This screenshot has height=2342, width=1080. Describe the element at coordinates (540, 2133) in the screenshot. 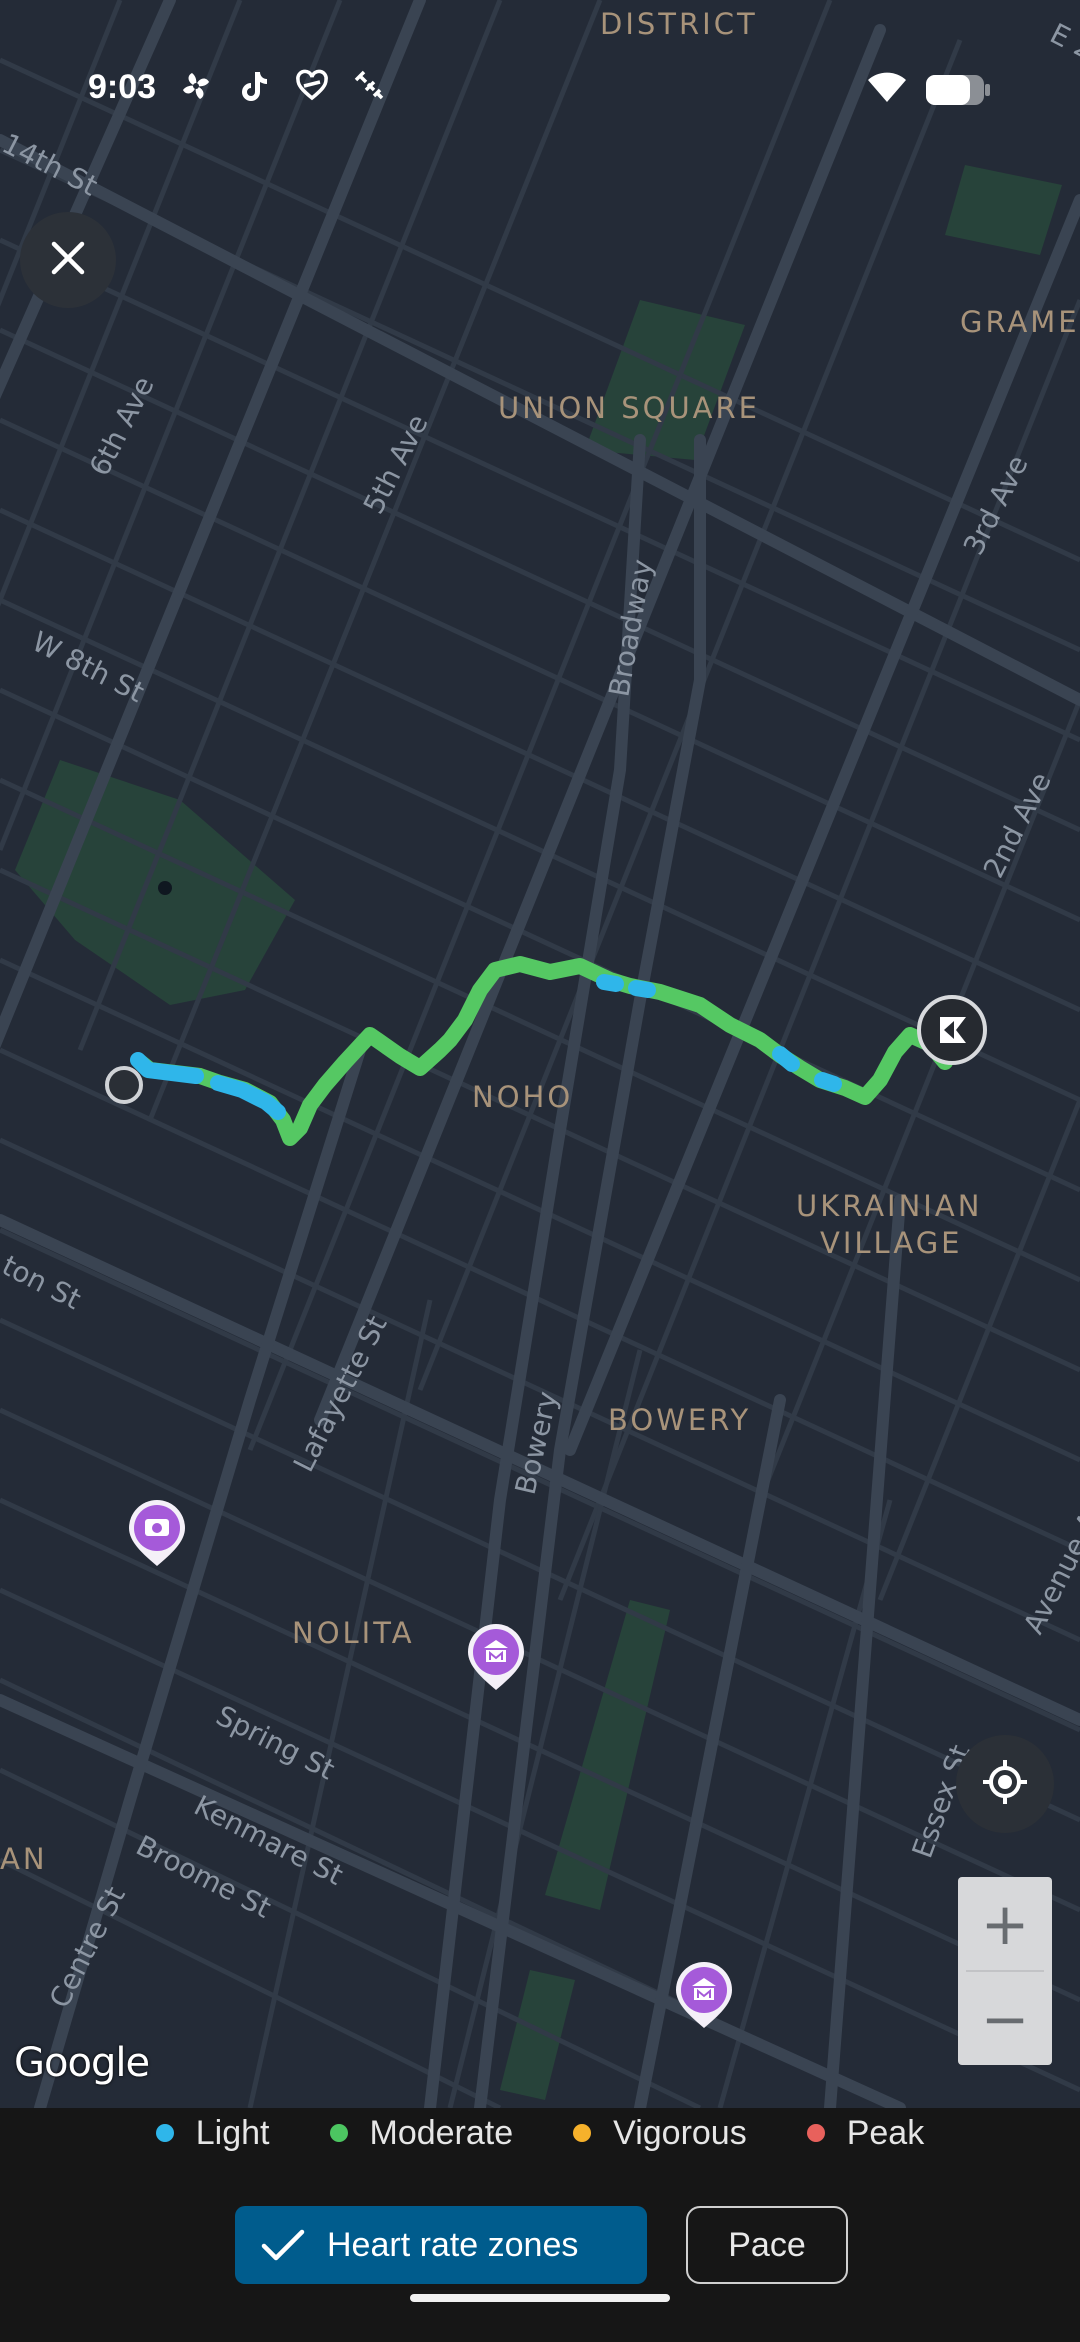

I see `zone-legend: Light Moderate Vigorous Peak` at that location.